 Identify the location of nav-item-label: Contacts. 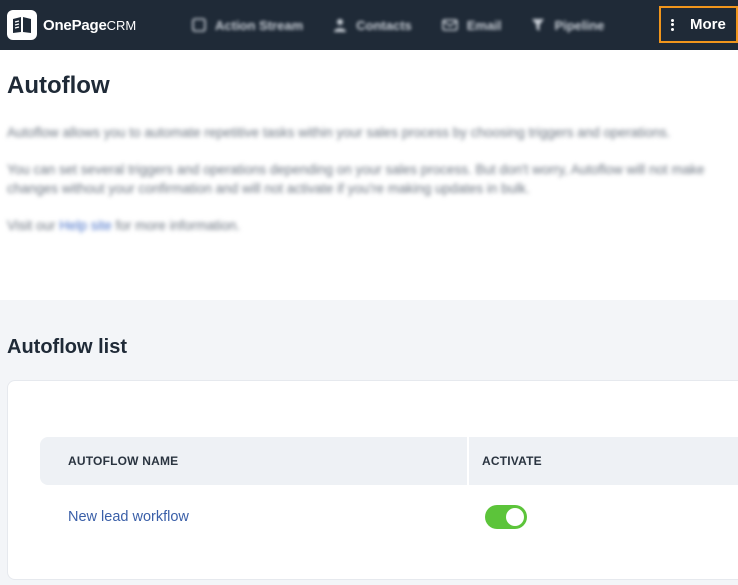
(384, 25).